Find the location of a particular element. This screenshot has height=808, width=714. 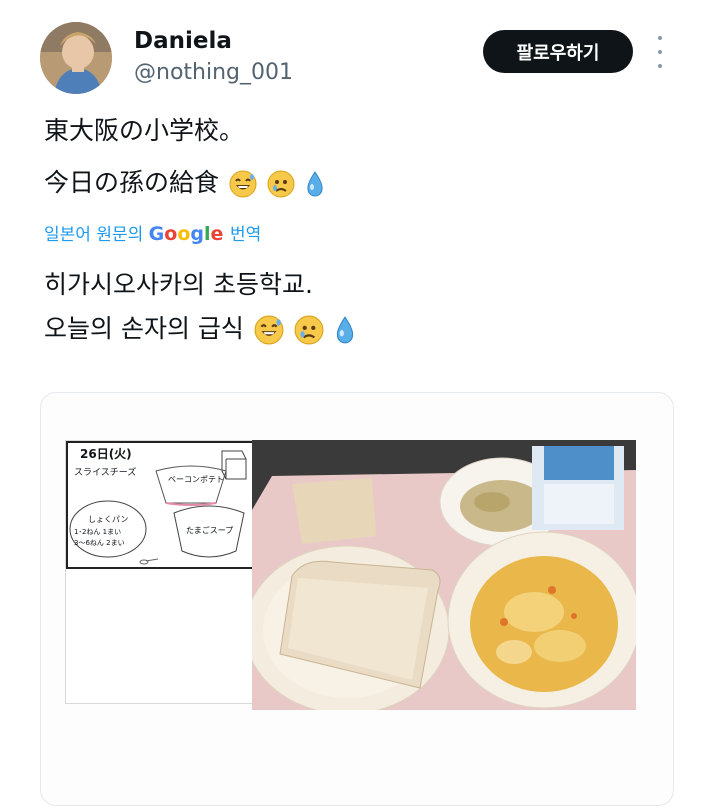

translated-line-1-text: 히가시오사카의 초등학교. is located at coordinates (178, 284).